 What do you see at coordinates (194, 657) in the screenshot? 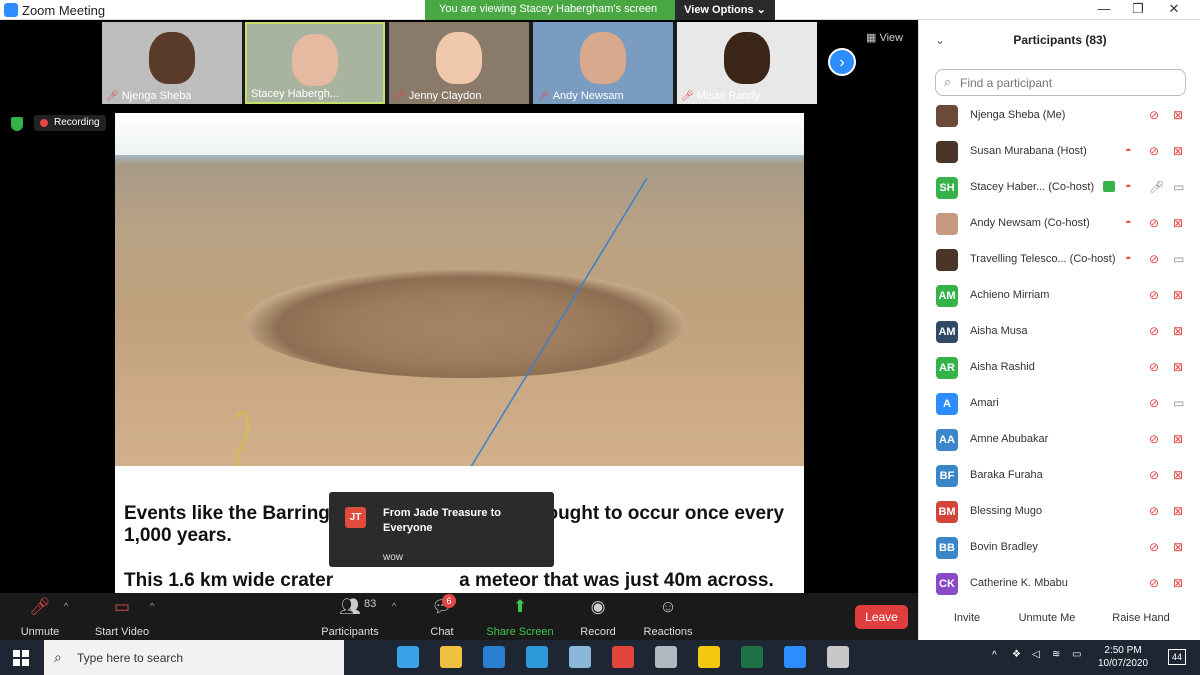
I see `taskbar-search-box: ⌕ Type here to search` at bounding box center [194, 657].